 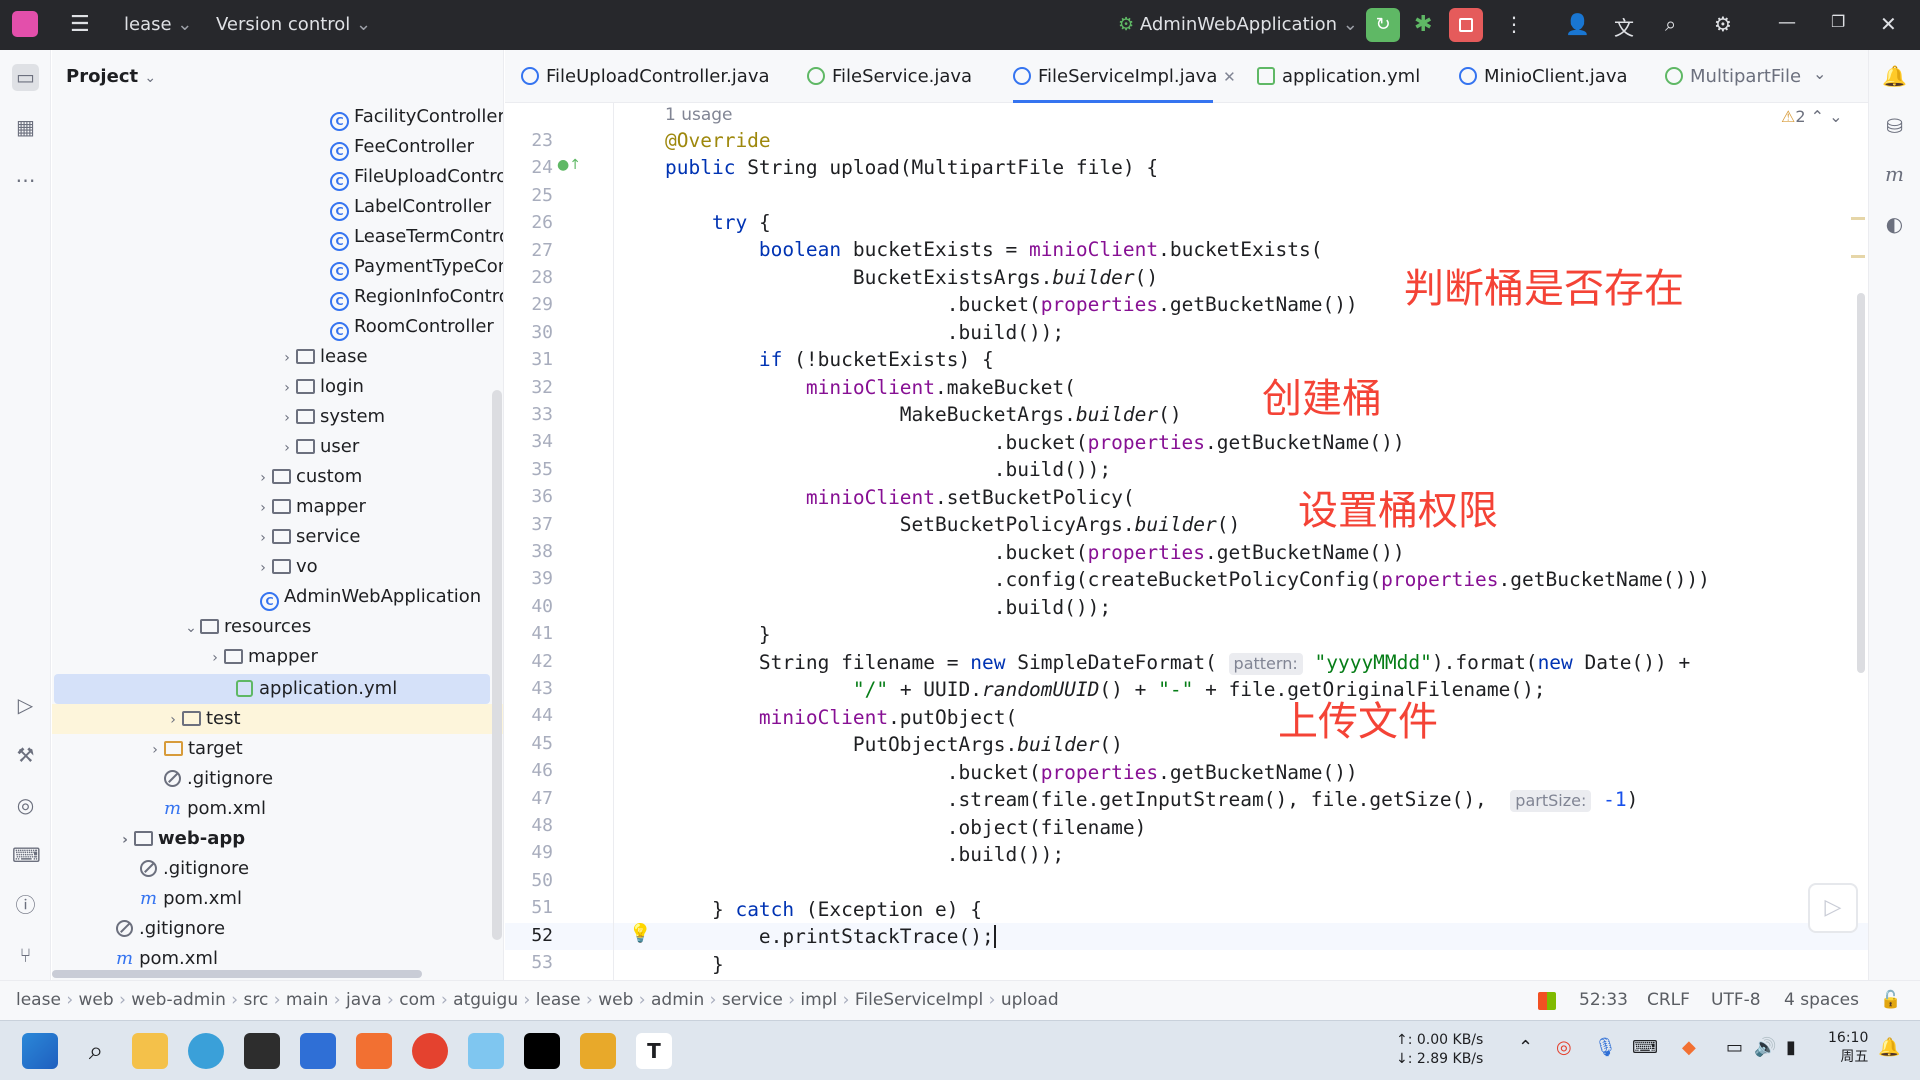 What do you see at coordinates (1734, 1047) in the screenshot?
I see `display-icon: ▭` at bounding box center [1734, 1047].